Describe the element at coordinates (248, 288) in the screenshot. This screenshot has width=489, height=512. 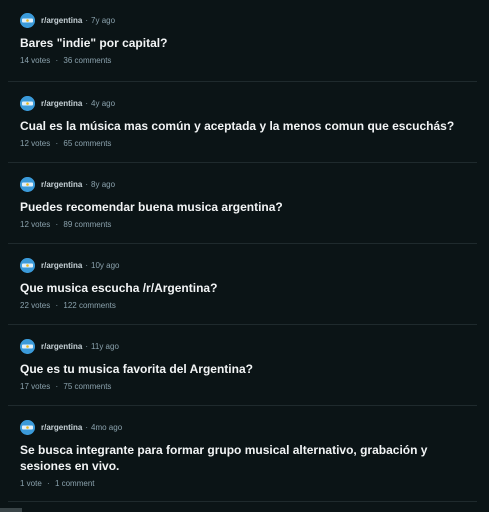
I see `post-title: Que musica escucha /r/Argentina?` at that location.